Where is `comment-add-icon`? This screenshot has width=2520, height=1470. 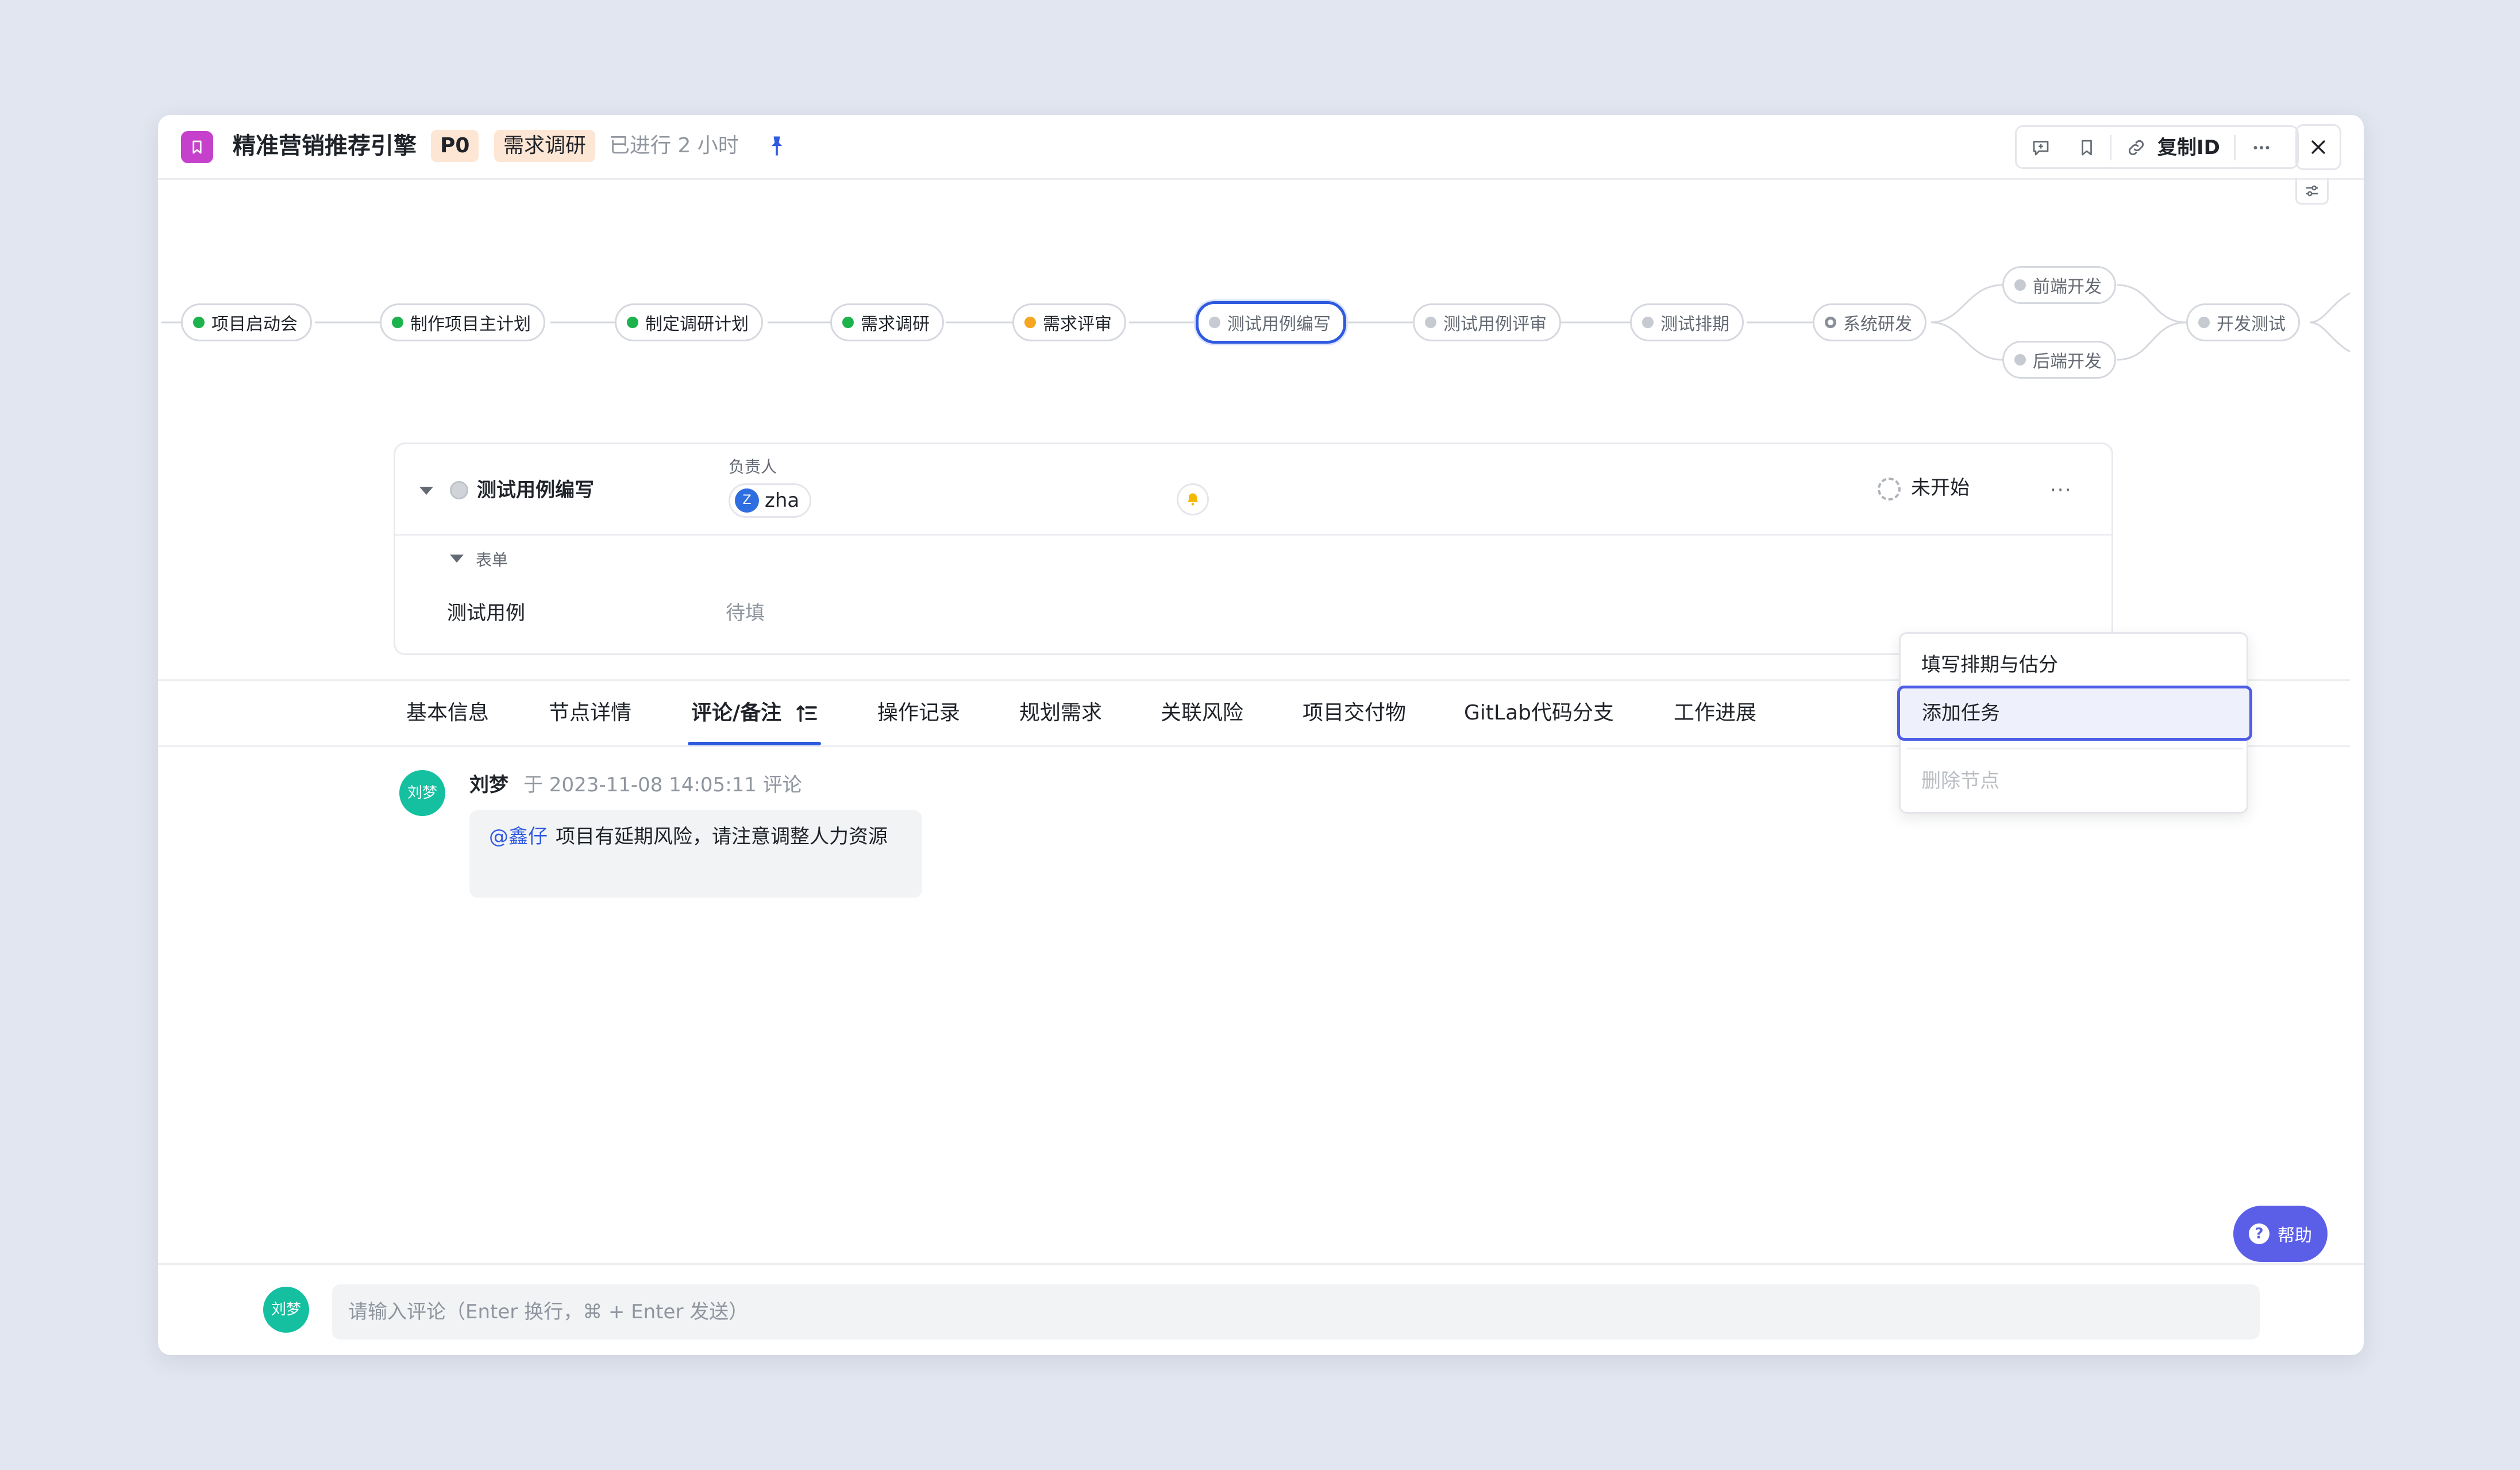
comment-add-icon is located at coordinates (2041, 147).